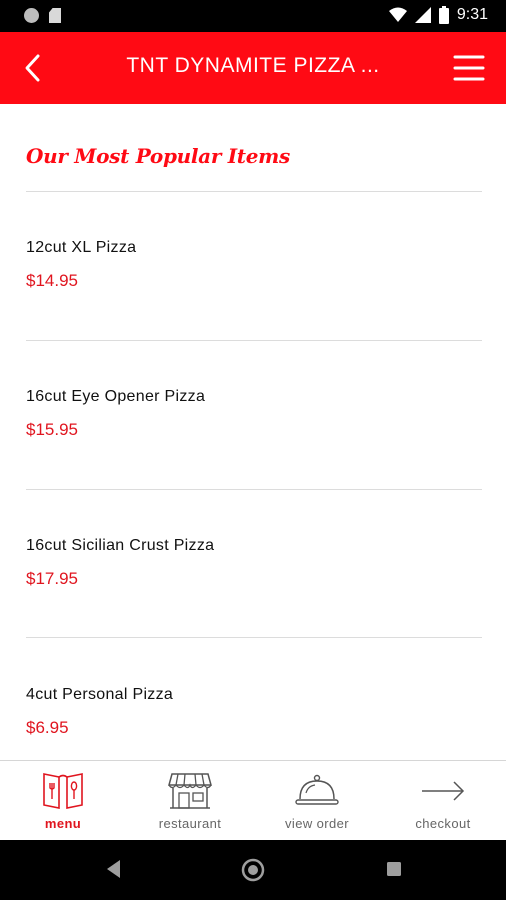  I want to click on bottom-nav: menu restaurant view order checkout, so click(253, 800).